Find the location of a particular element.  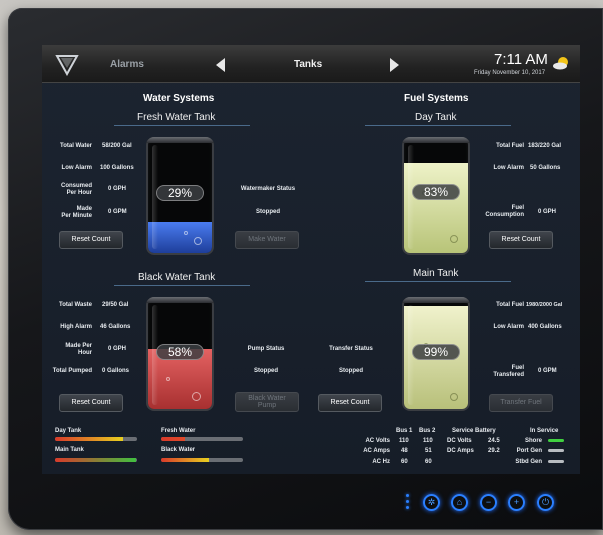

summary-fresh-water-bar is located at coordinates (202, 439).